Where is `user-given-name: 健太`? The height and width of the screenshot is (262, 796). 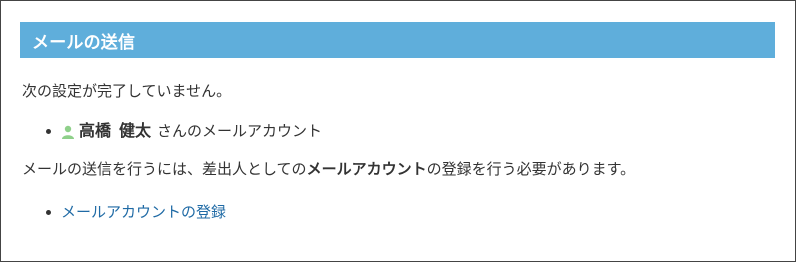 user-given-name: 健太 is located at coordinates (135, 130).